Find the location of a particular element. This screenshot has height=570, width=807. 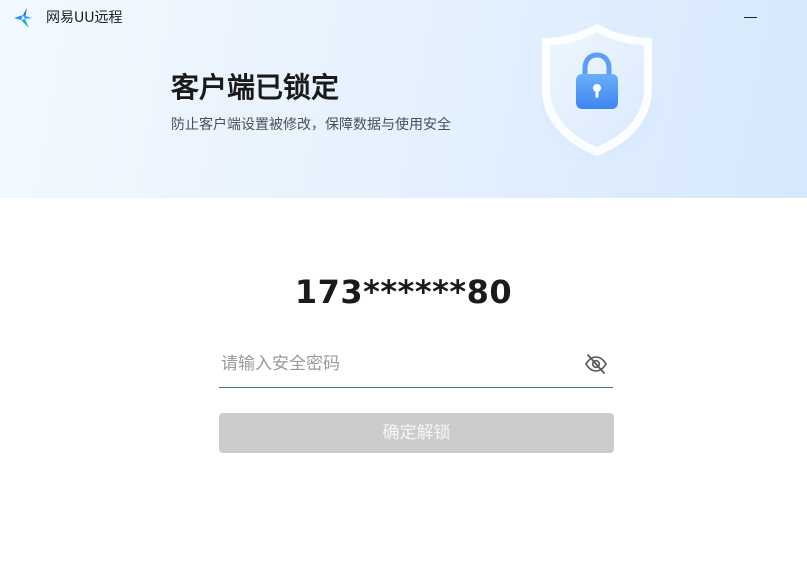

netease-uu-logo-icon is located at coordinates (23, 18).